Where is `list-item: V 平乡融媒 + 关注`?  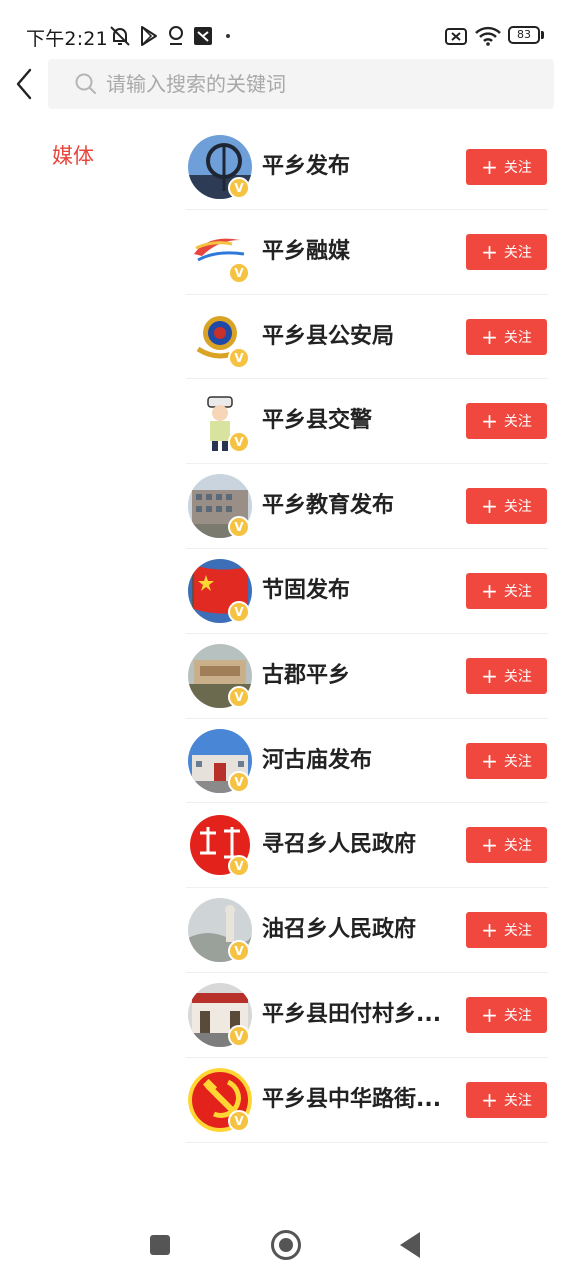 list-item: V 平乡融媒 + 关注 is located at coordinates (367, 252).